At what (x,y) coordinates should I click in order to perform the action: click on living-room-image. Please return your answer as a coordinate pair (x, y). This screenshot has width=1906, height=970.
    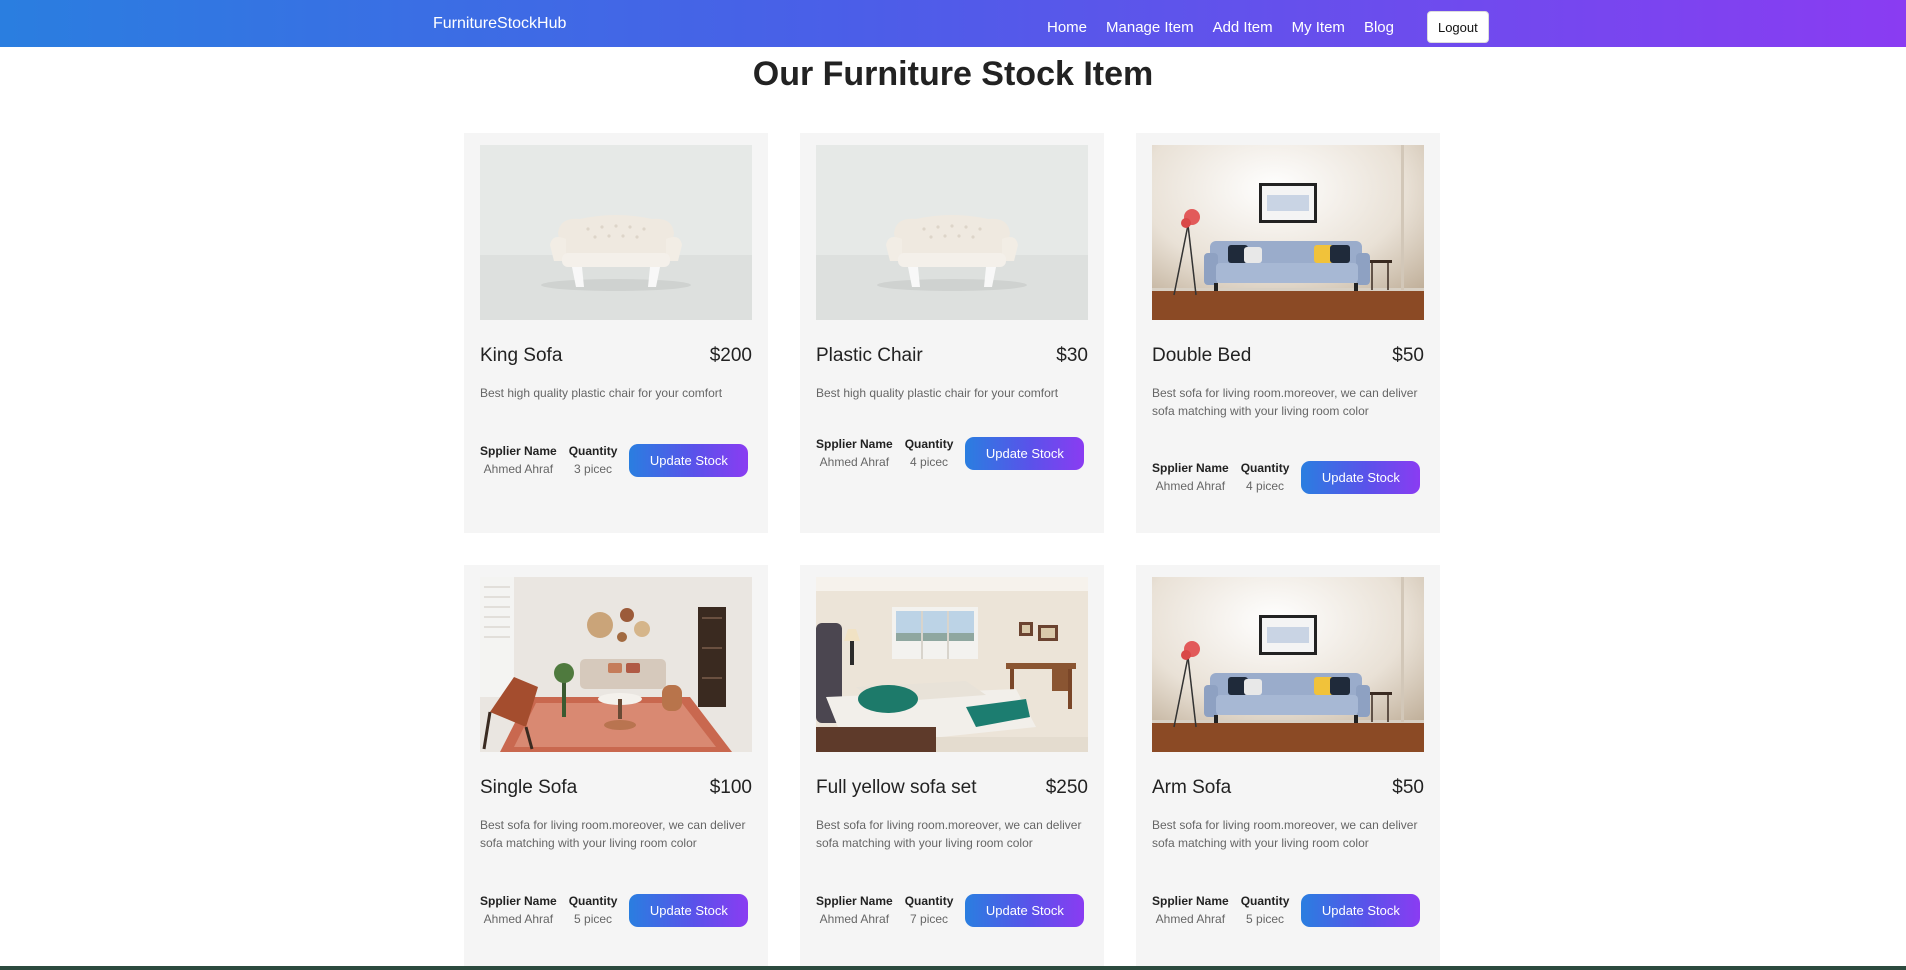
    Looking at the image, I should click on (616, 664).